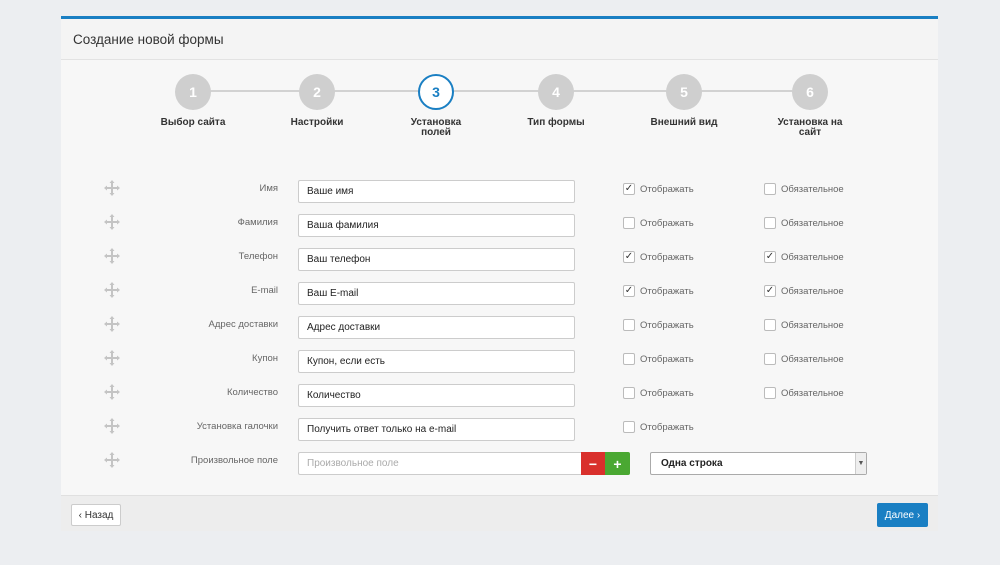  I want to click on field-input: Ваша фамилия, so click(436, 225).